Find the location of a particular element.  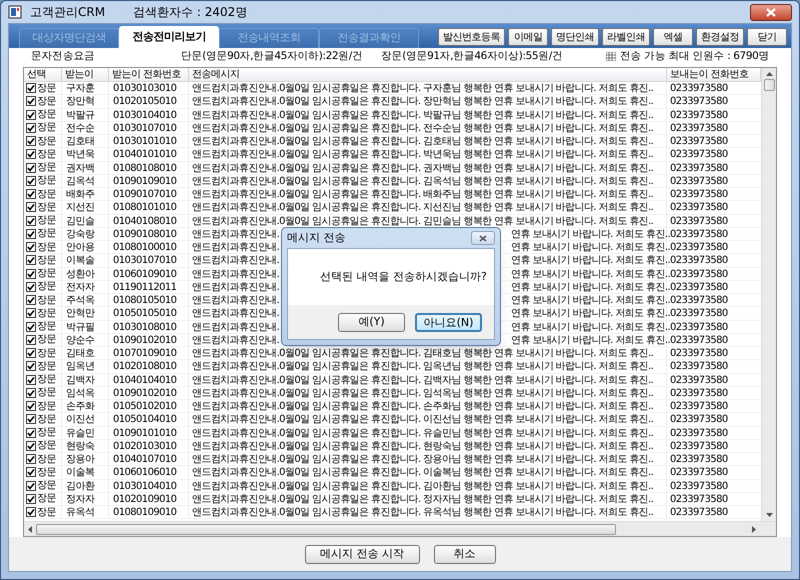

table-cell: 장만혁 is located at coordinates (85, 101).